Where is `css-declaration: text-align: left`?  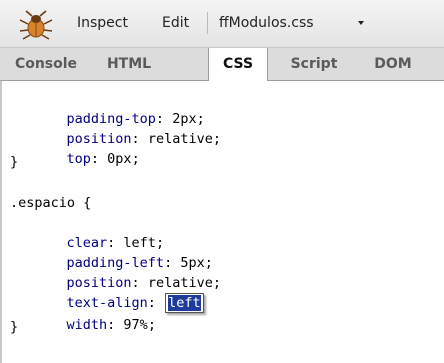 css-declaration: text-align: left is located at coordinates (119, 293).